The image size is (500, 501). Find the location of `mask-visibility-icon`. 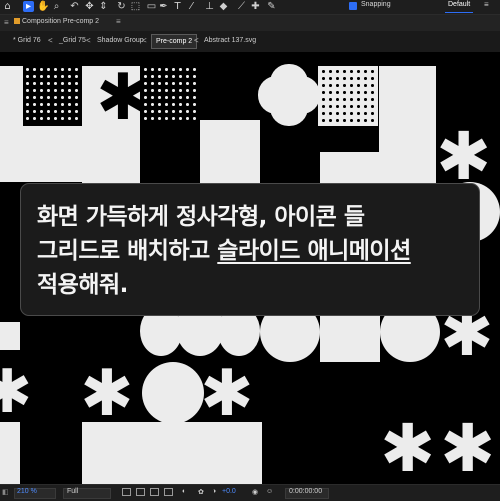

mask-visibility-icon is located at coordinates (154, 492).